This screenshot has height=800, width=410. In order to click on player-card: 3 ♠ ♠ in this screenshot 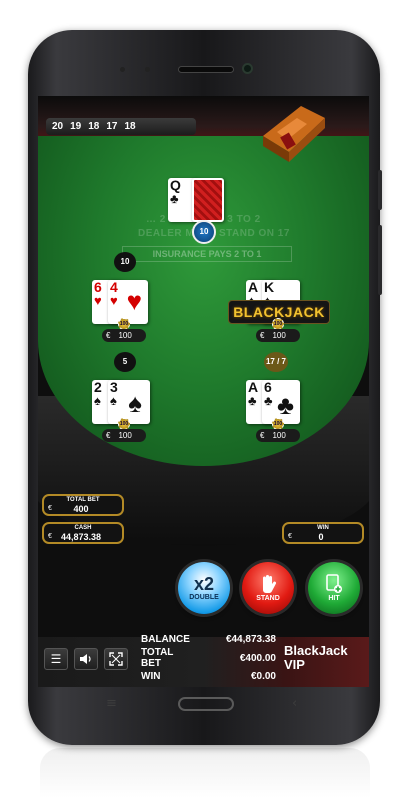, I will do `click(129, 402)`.